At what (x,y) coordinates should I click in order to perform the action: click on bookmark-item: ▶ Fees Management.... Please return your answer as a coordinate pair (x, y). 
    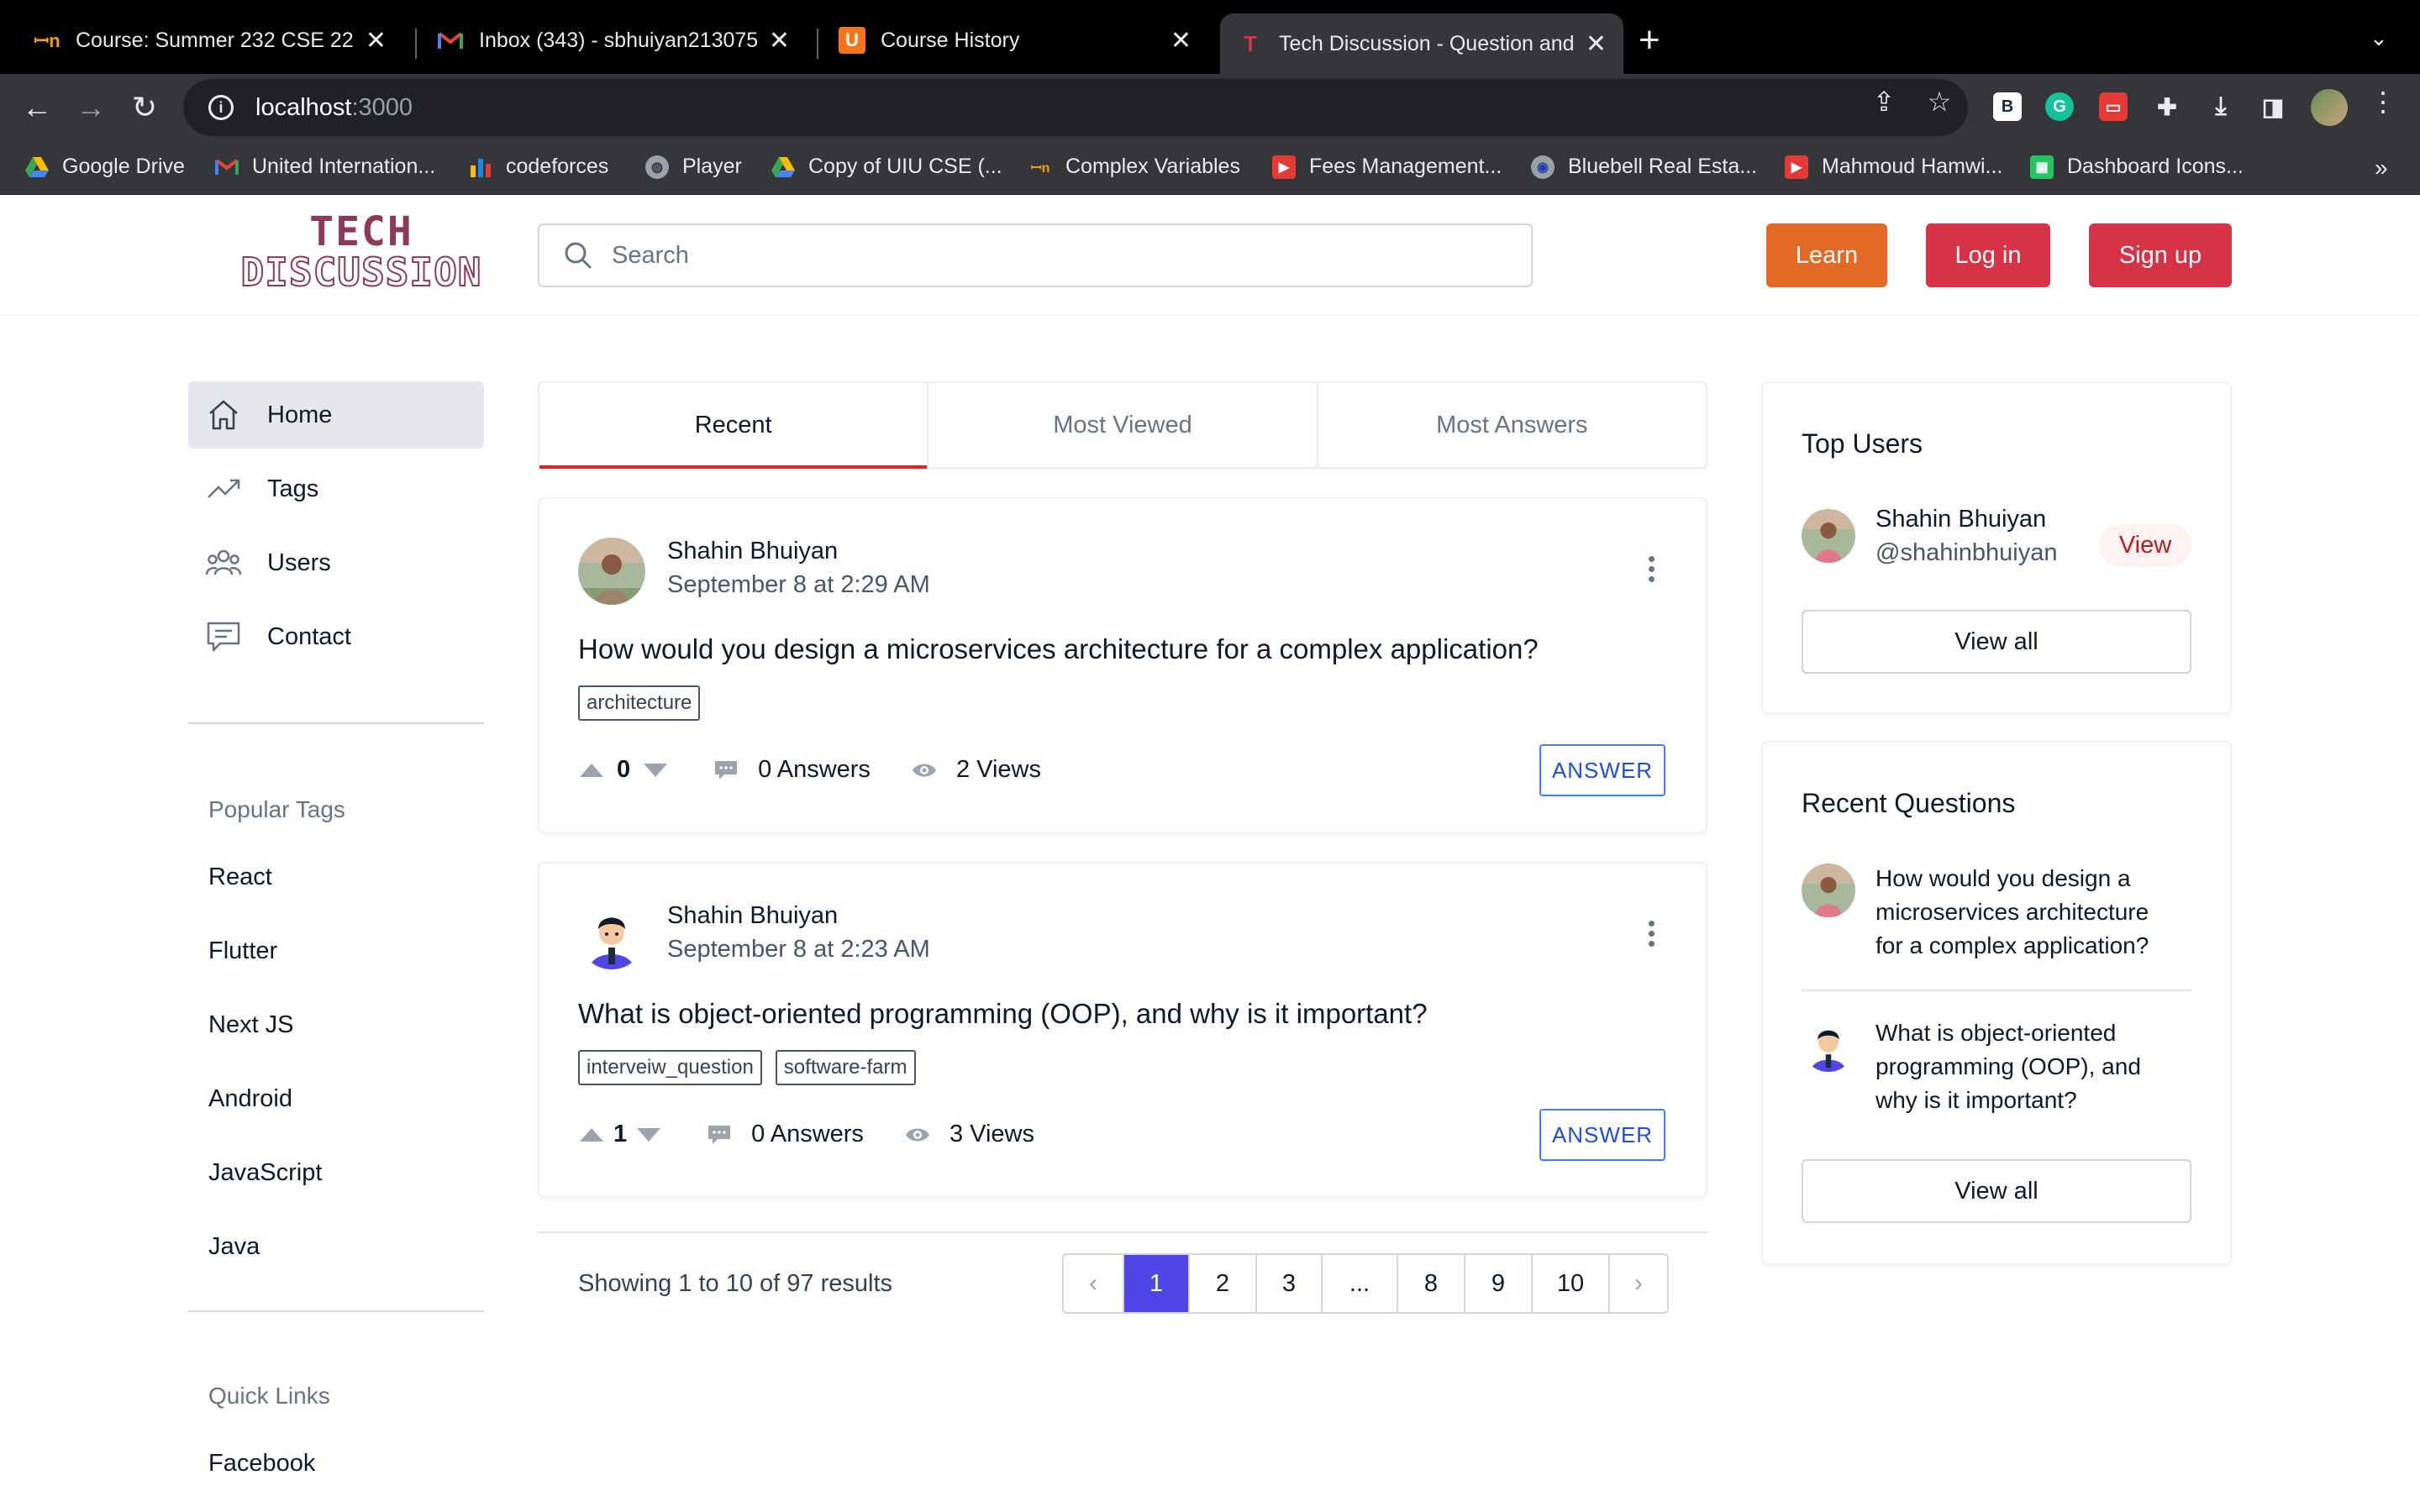
    Looking at the image, I should click on (1387, 167).